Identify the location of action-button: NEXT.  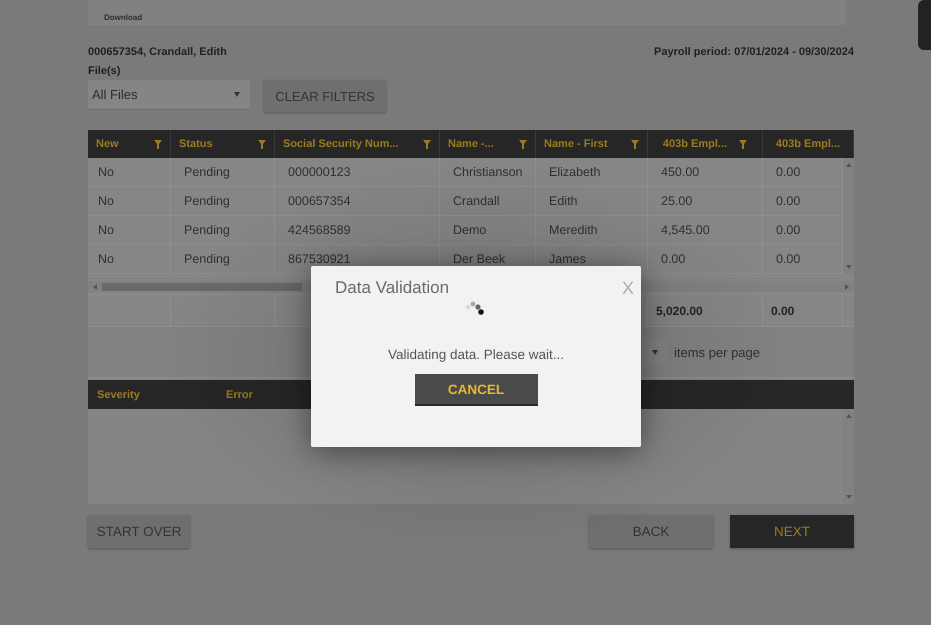
(792, 531).